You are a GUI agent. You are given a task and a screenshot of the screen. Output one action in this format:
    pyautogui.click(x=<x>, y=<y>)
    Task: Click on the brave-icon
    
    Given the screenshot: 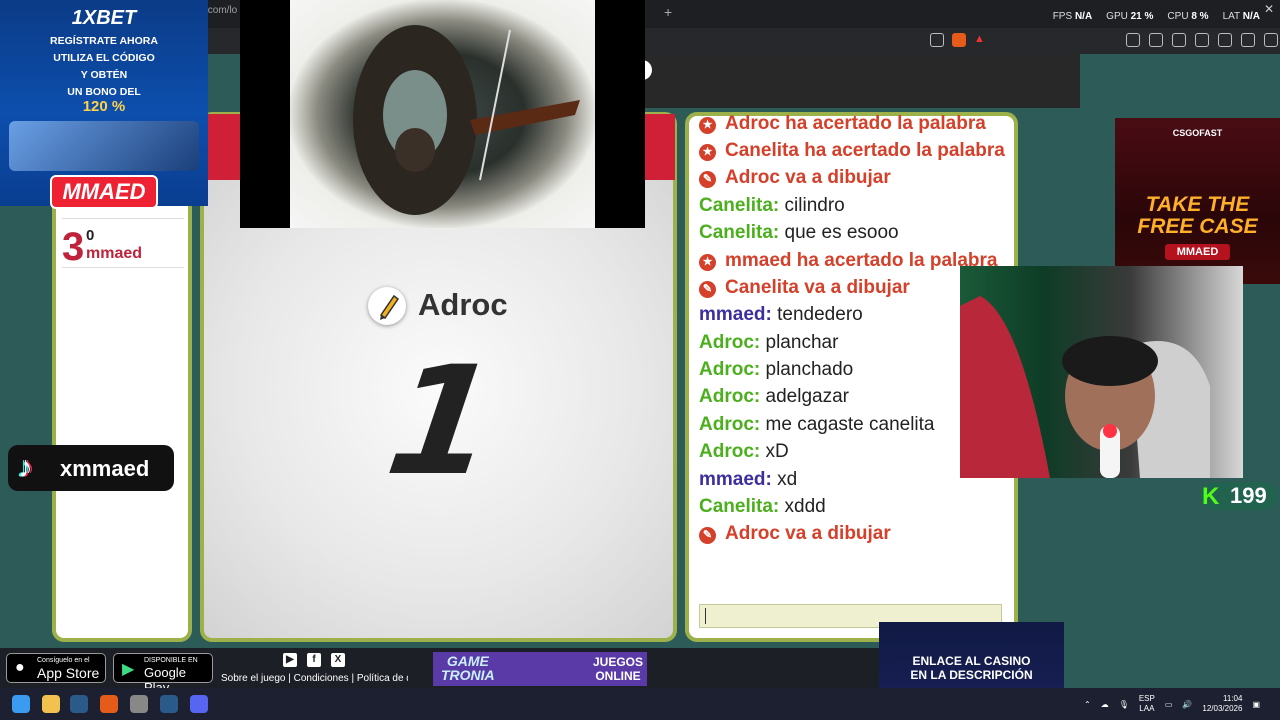 What is the action you would take?
    pyautogui.click(x=109, y=704)
    